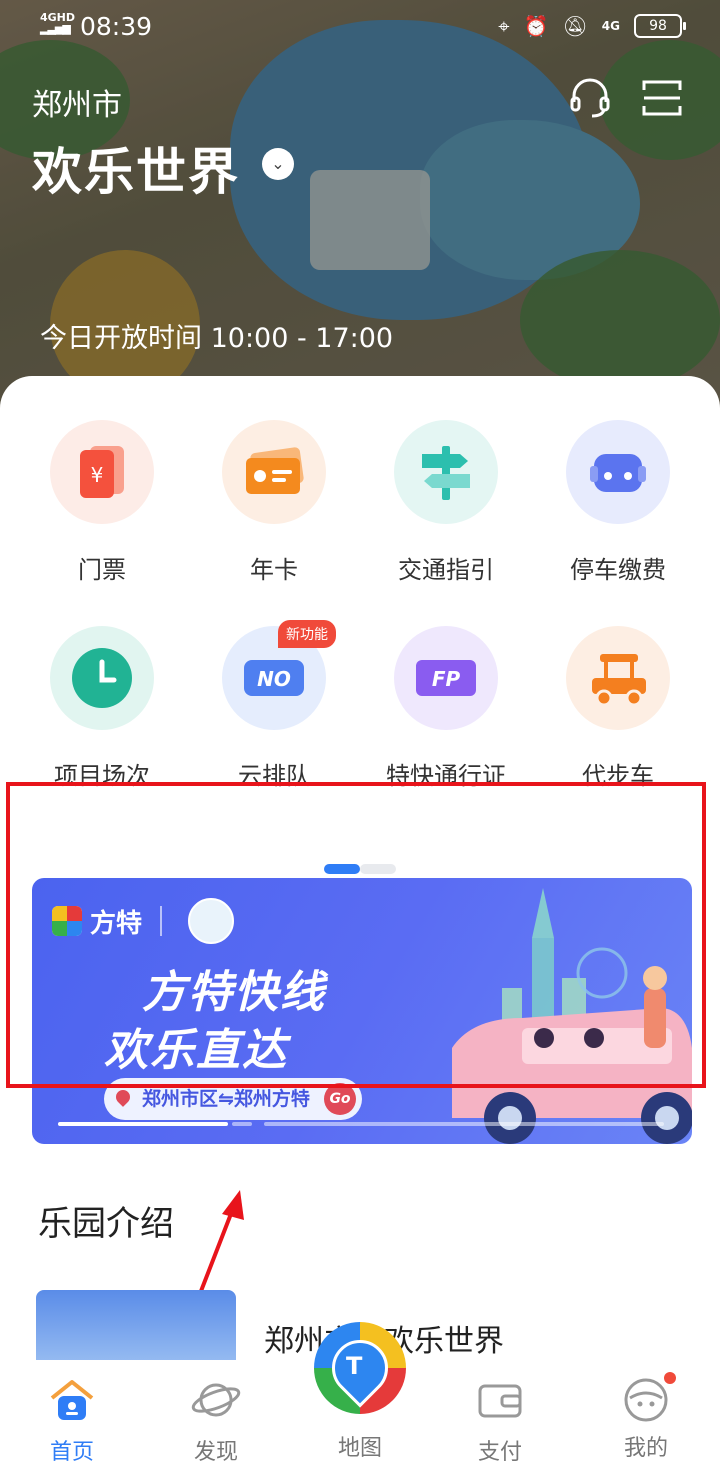 This screenshot has height=1466, width=720. What do you see at coordinates (216, 1420) in the screenshot?
I see `tab-discover: 发现` at bounding box center [216, 1420].